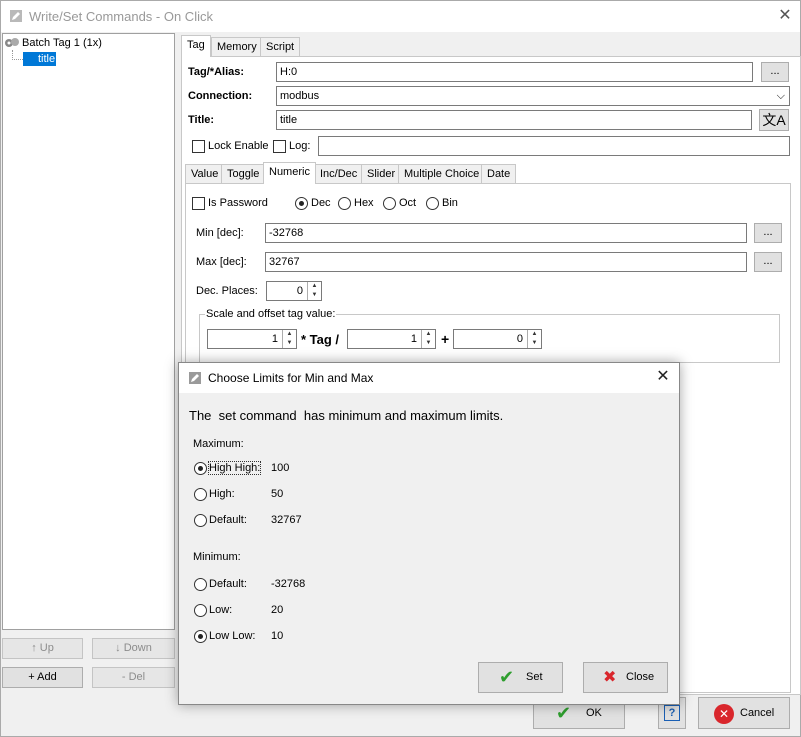  Describe the element at coordinates (506, 262) in the screenshot. I see `max-input: 32767` at that location.